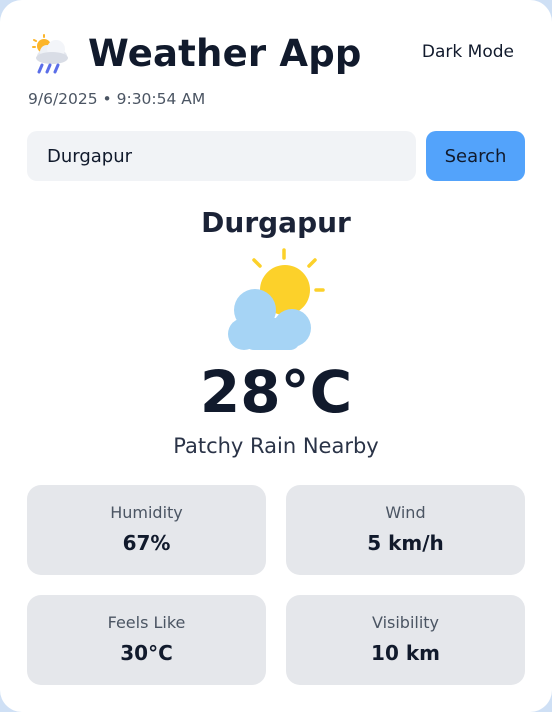 This screenshot has height=712, width=552. What do you see at coordinates (276, 392) in the screenshot?
I see `temperature: 28°C` at bounding box center [276, 392].